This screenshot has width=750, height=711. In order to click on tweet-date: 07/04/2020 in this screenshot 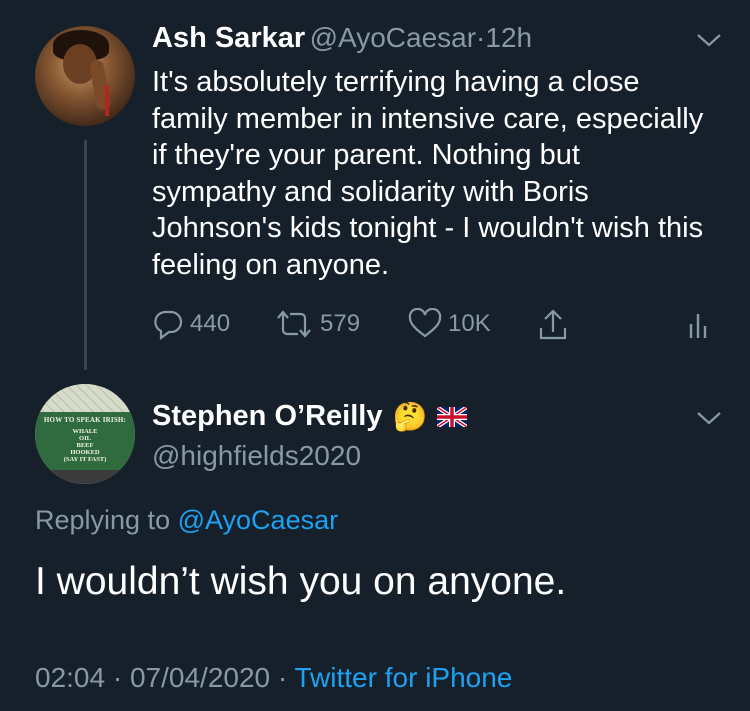, I will do `click(200, 677)`.